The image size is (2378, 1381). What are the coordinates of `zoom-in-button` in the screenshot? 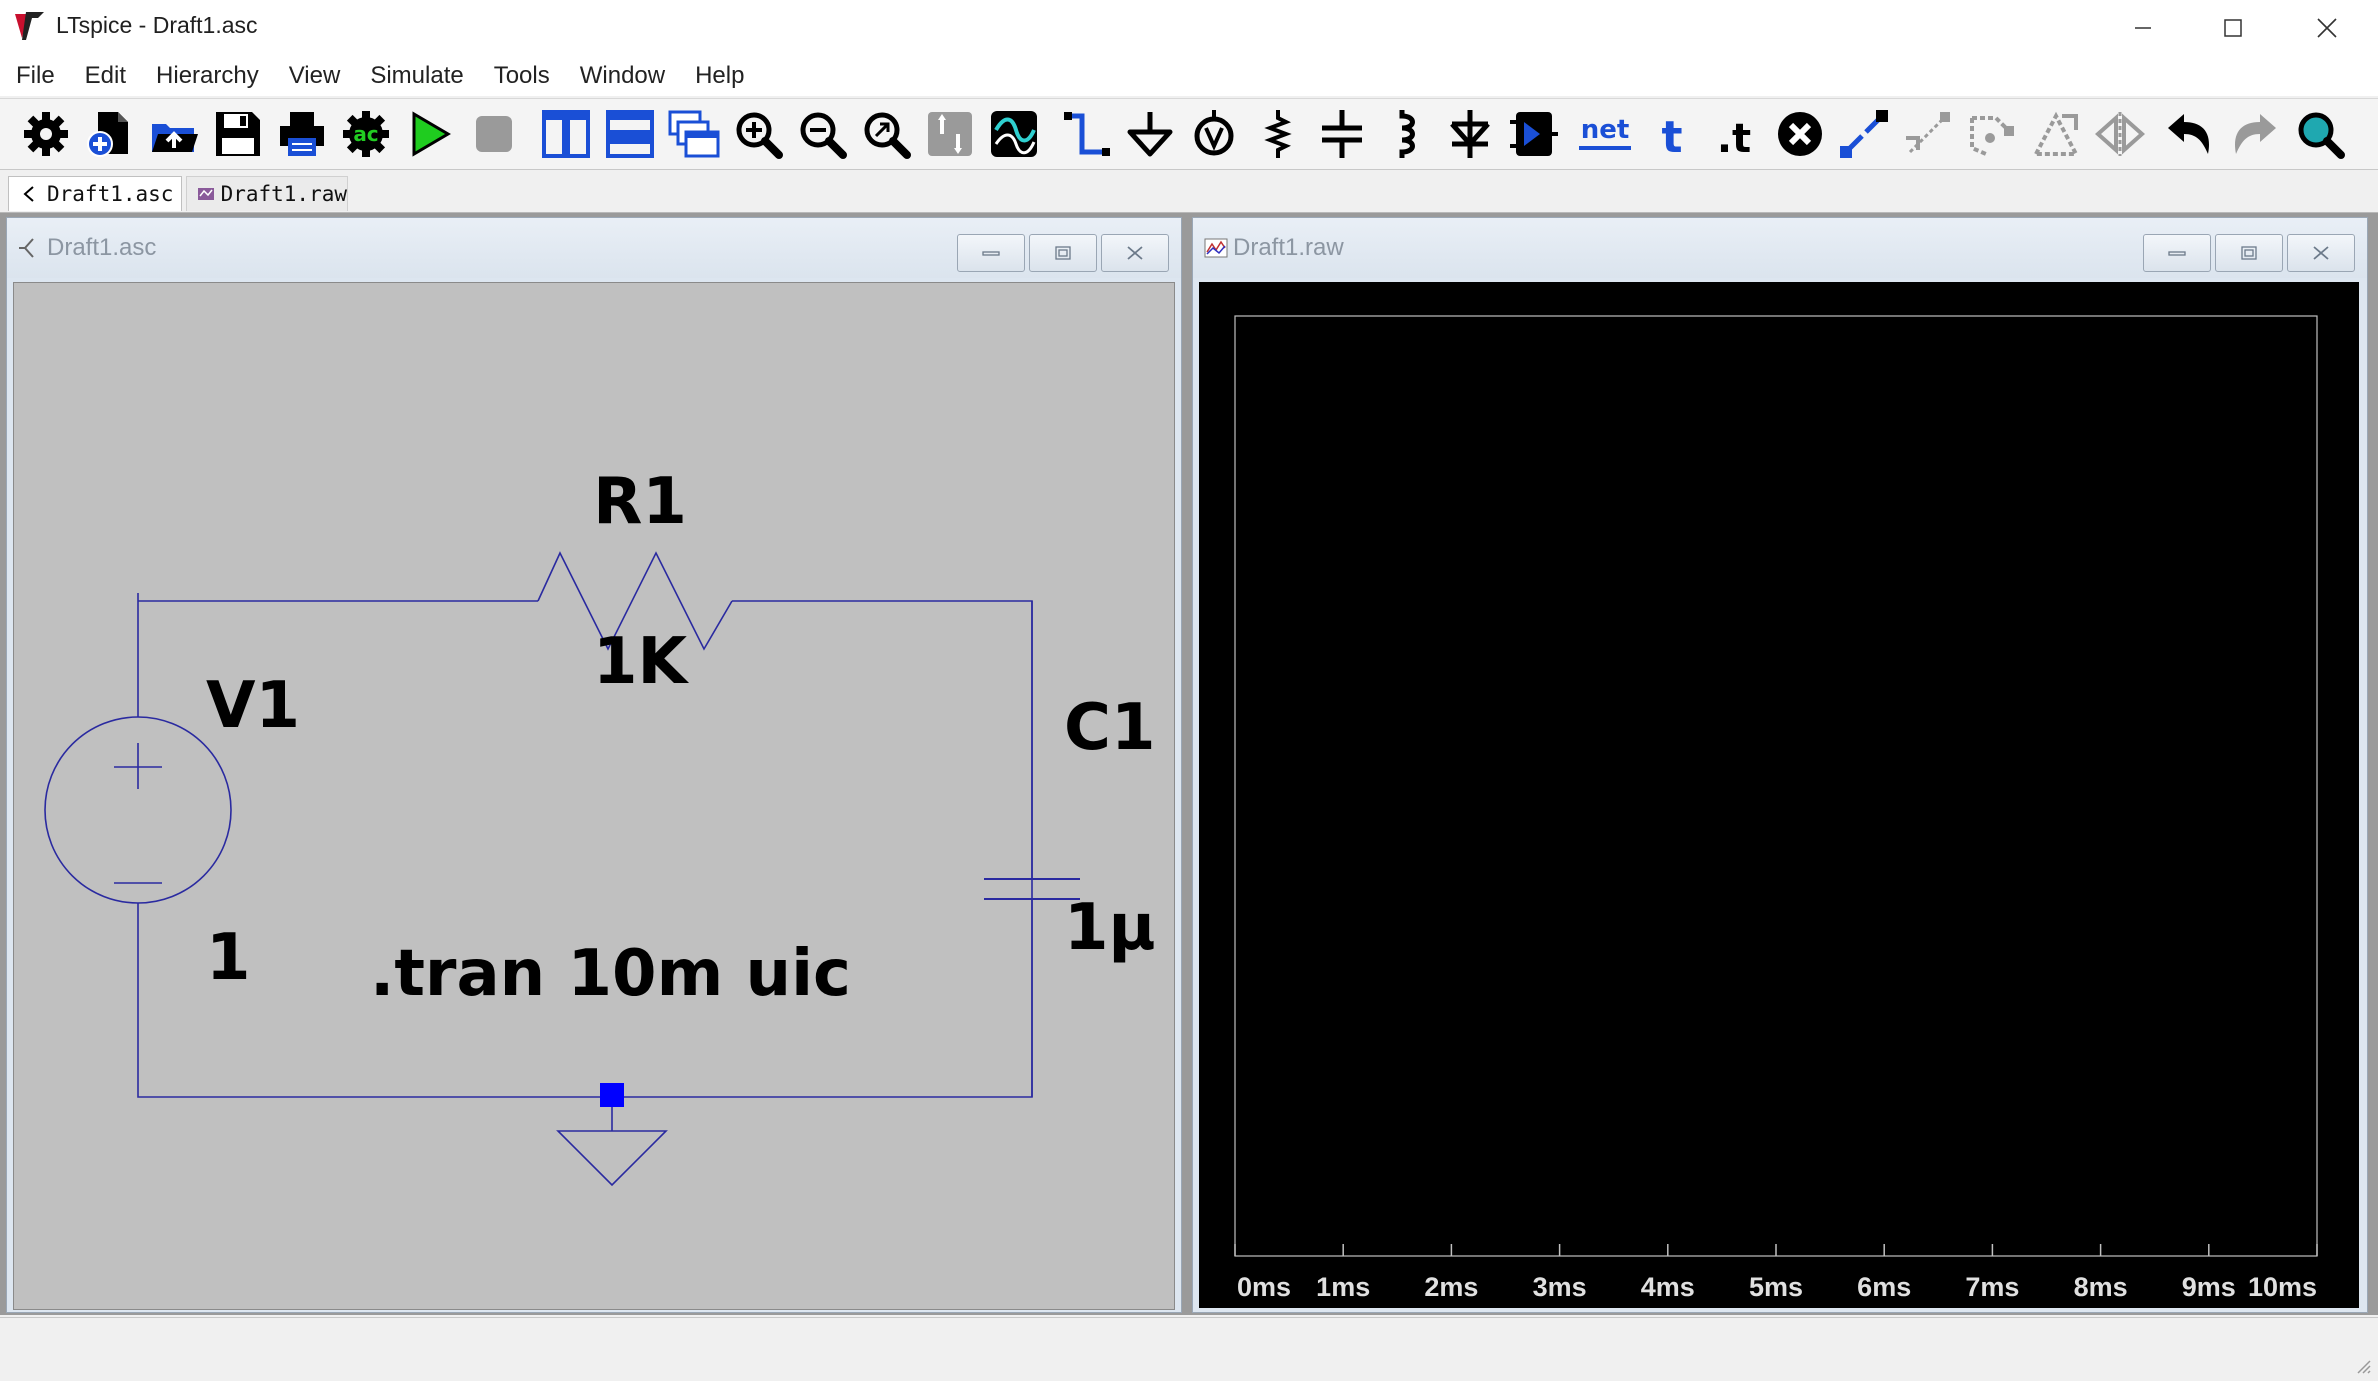 It's located at (758, 134).